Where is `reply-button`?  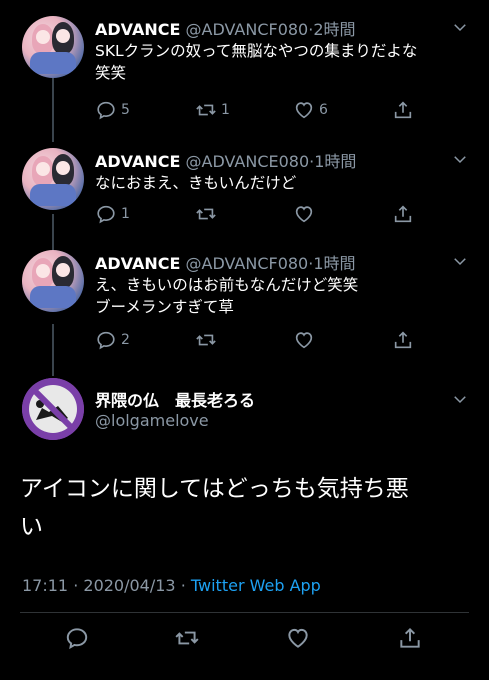 reply-button is located at coordinates (77, 638).